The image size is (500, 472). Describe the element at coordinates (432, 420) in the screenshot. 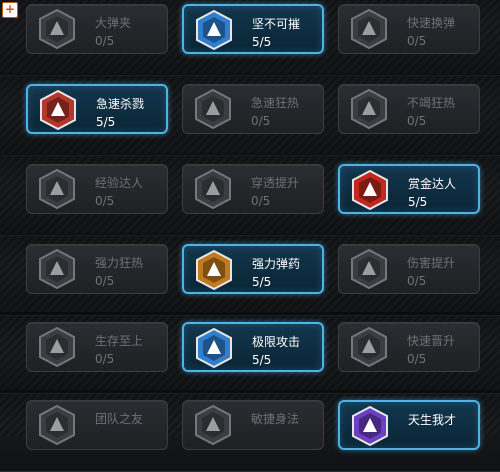

I see `perk-name: 天生我才` at that location.